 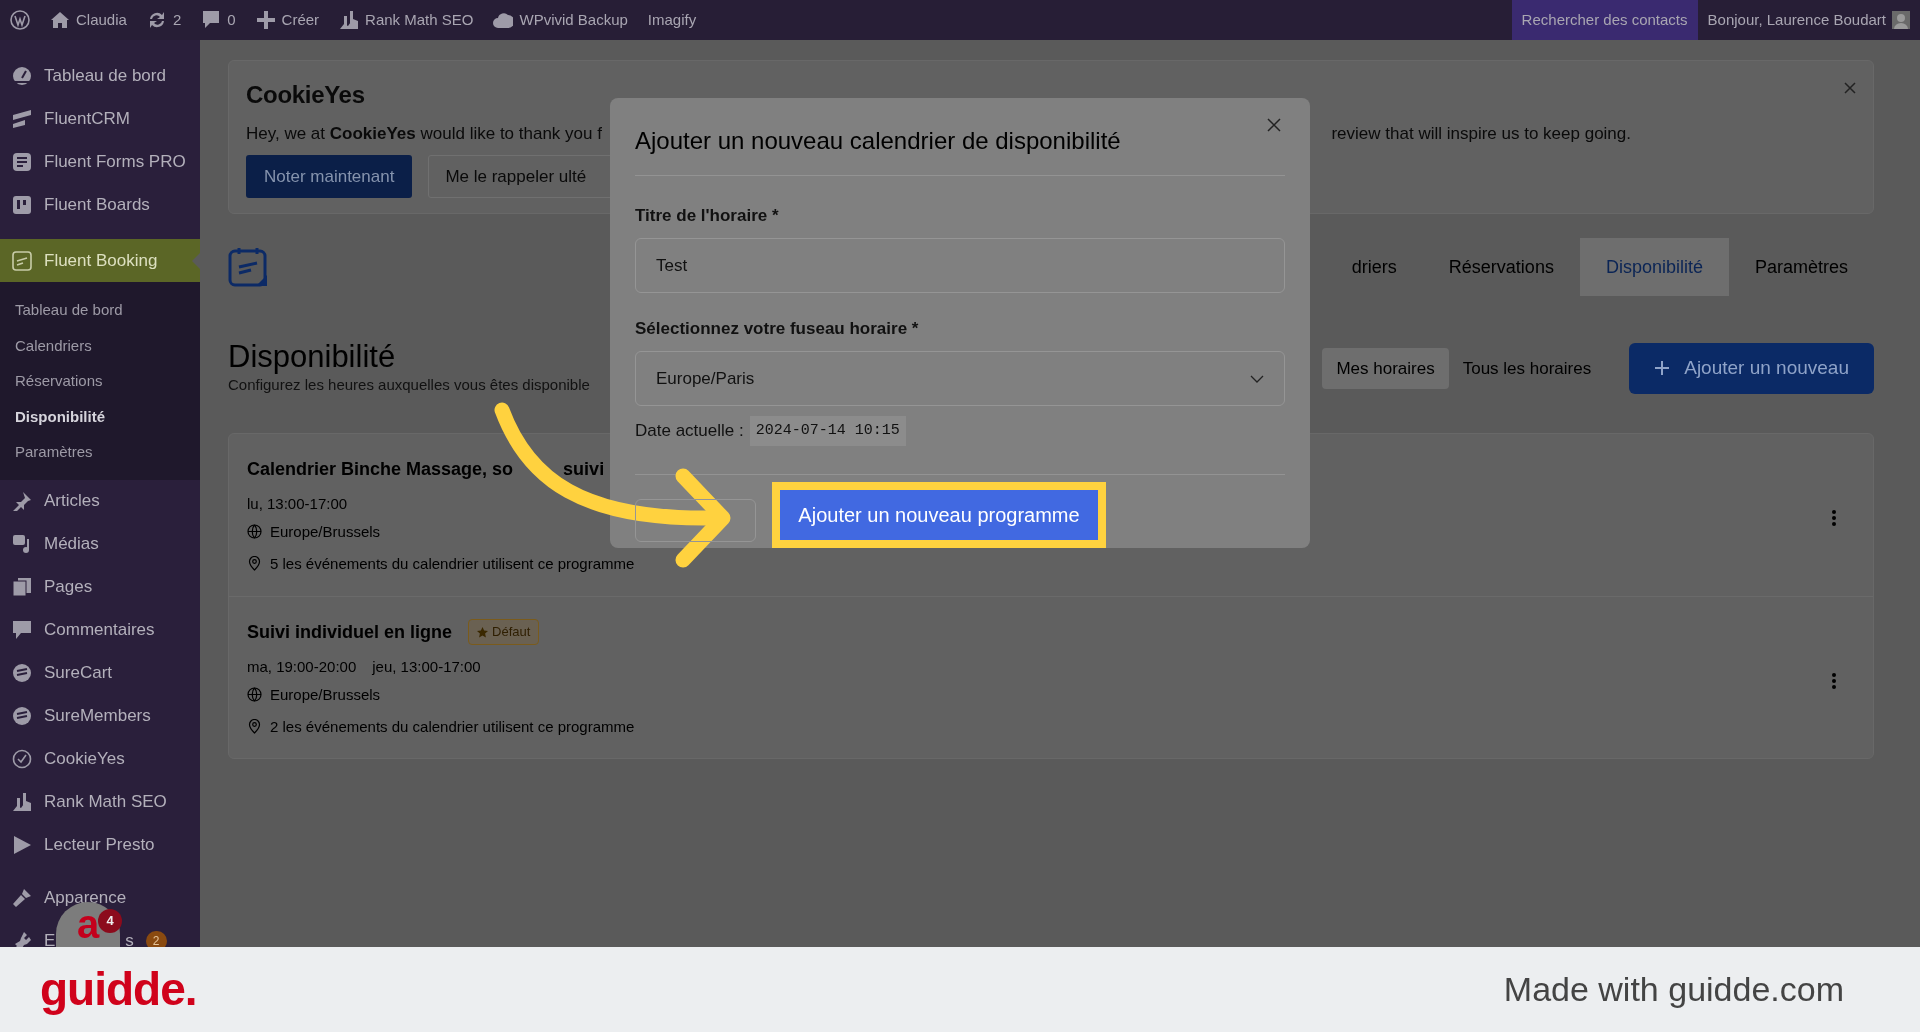 I want to click on page-title: Disponibilité, so click(x=312, y=357).